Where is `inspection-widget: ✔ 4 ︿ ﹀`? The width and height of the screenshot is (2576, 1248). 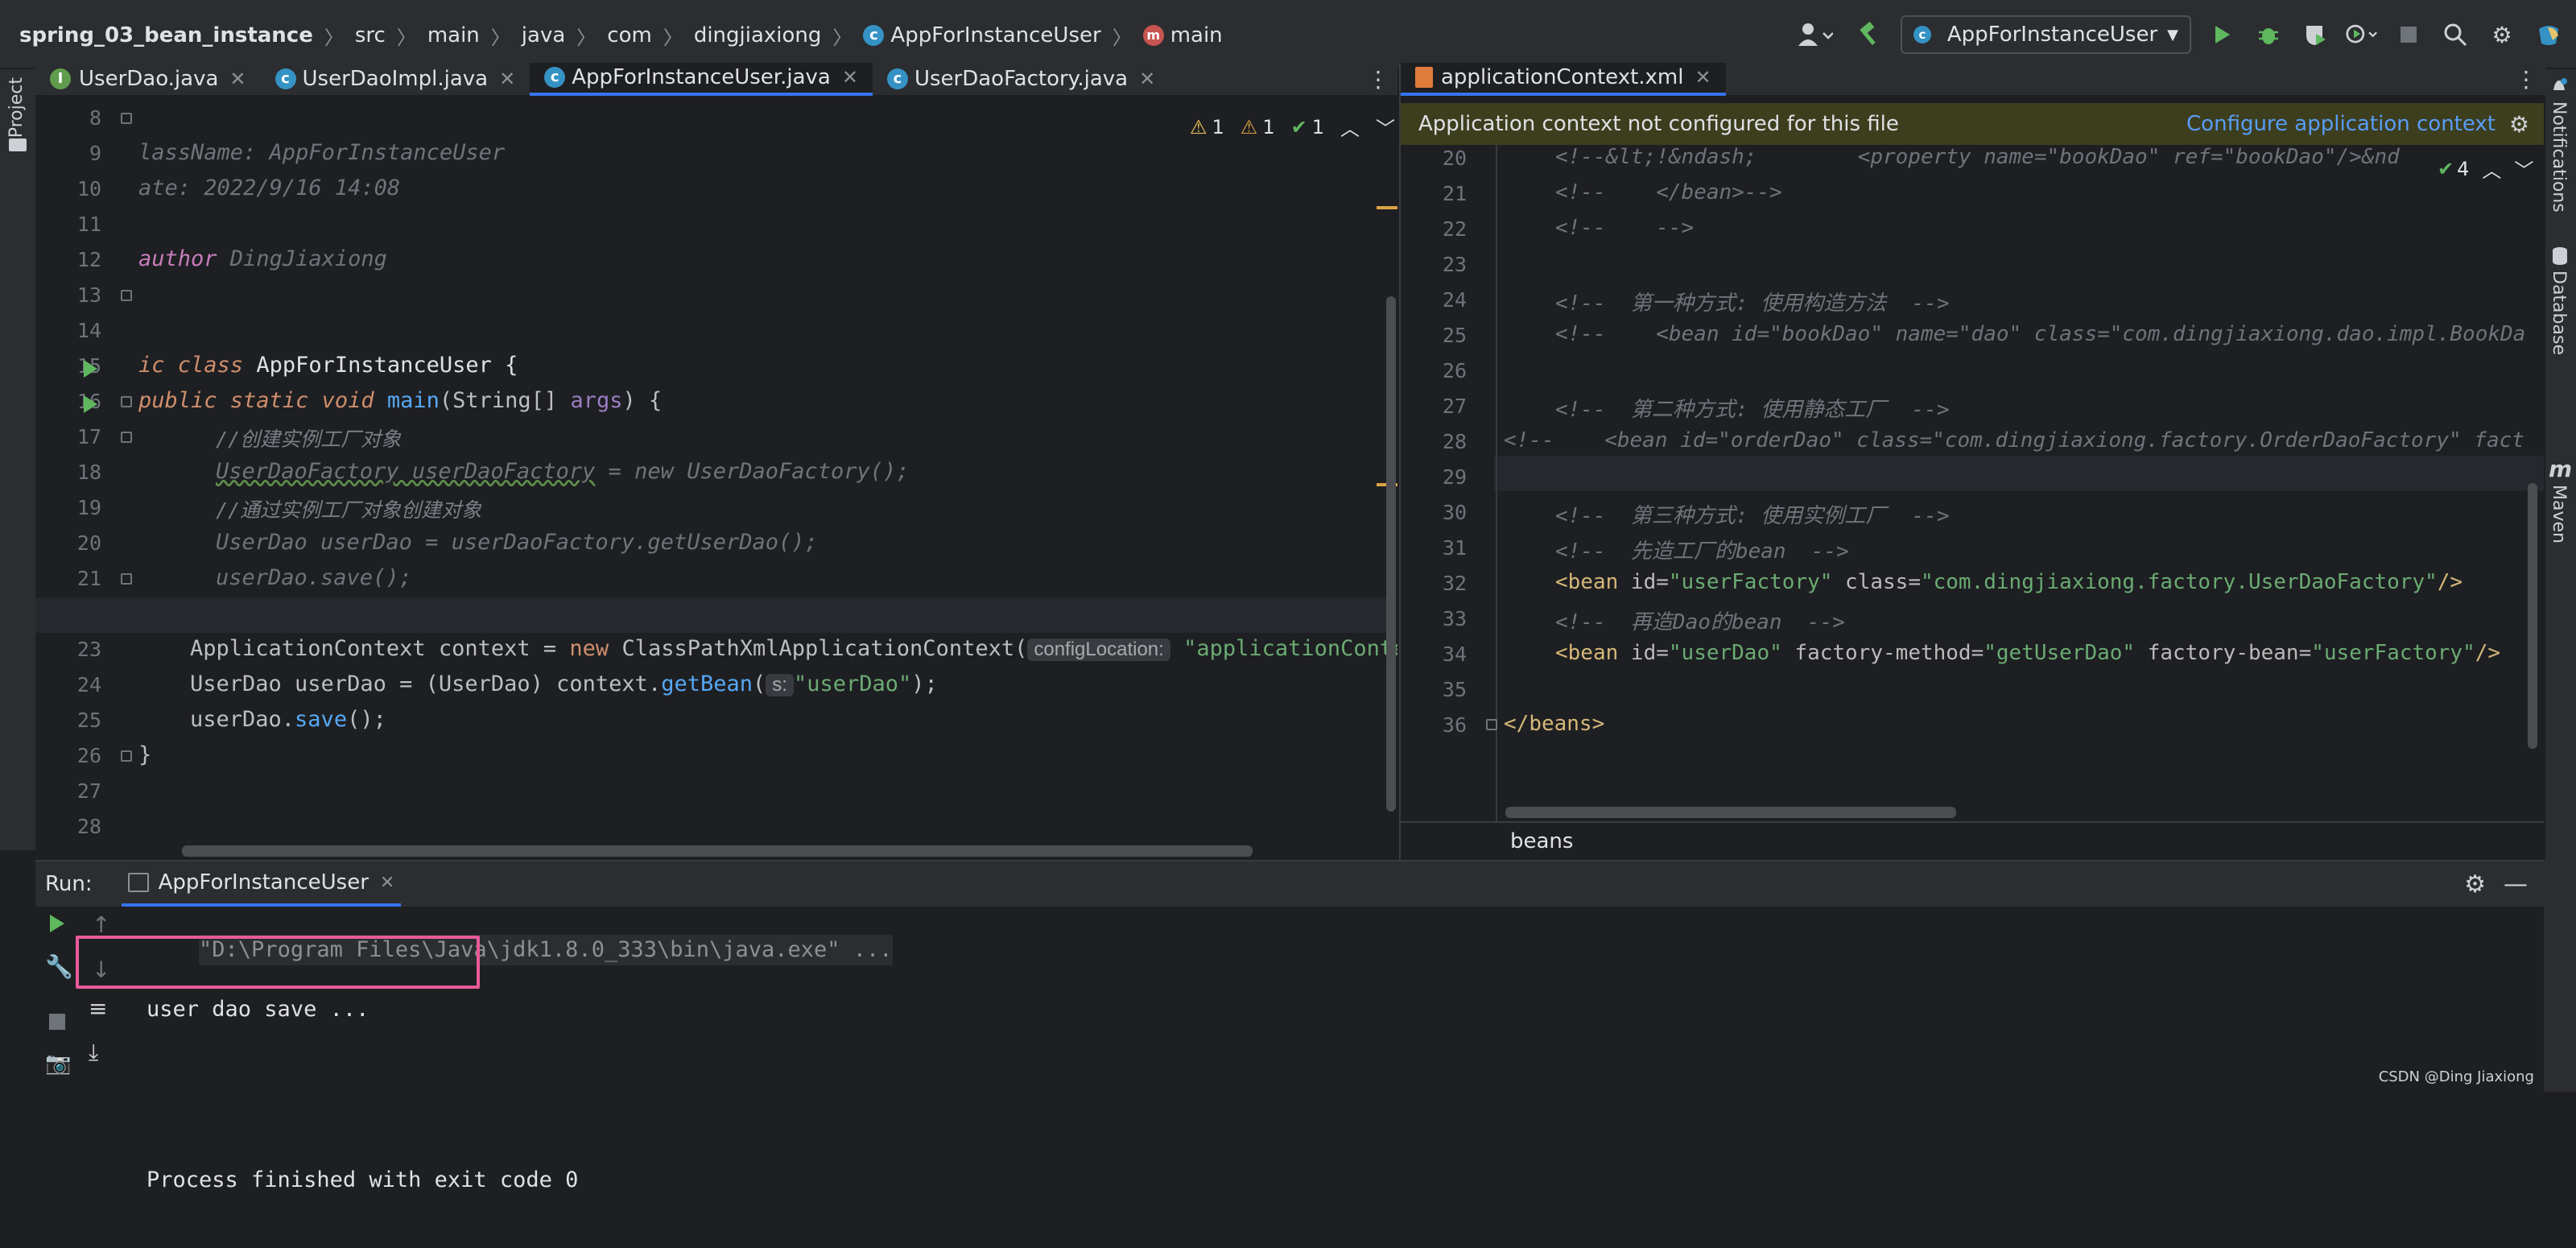
inspection-widget: ✔ 4 ︿ ﹀ is located at coordinates (2483, 169).